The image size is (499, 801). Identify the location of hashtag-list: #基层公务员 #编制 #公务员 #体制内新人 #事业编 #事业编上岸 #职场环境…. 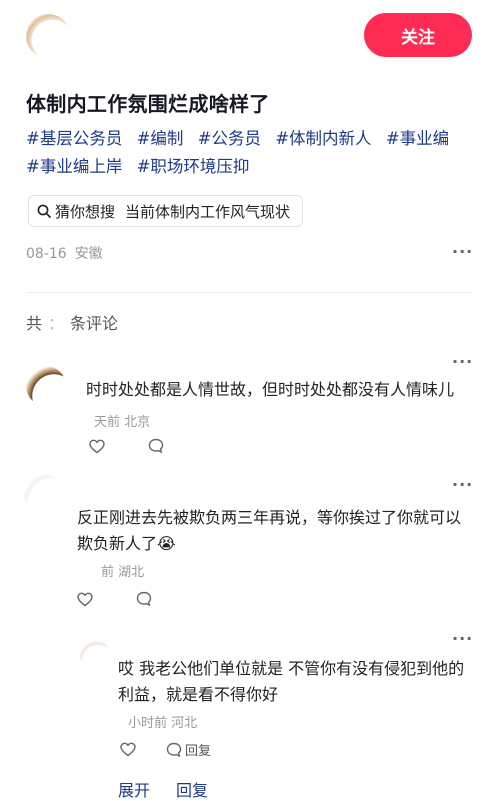
(253, 153).